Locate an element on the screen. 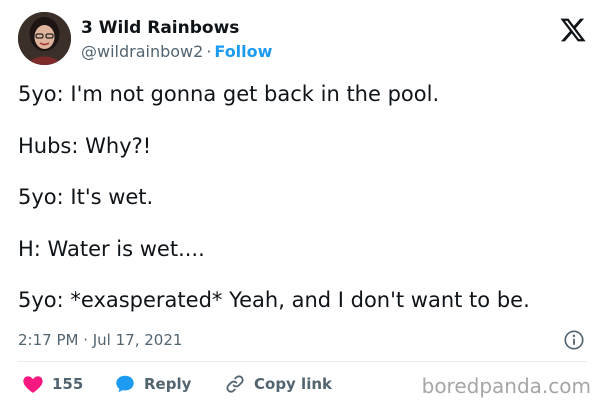 Image resolution: width=605 pixels, height=407 pixels. tweet-actions: 155 Reply Copy link is located at coordinates (228, 385).